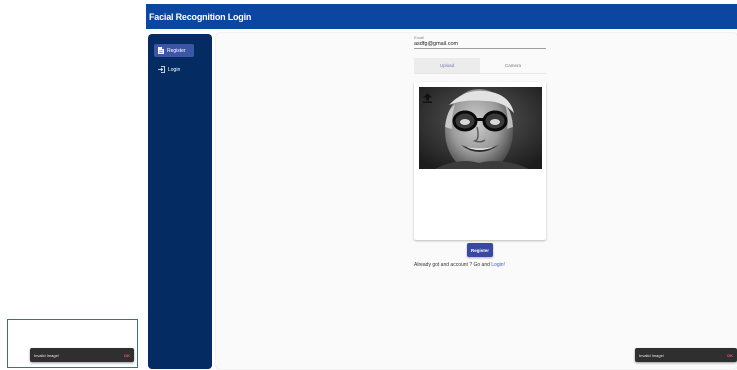 The width and height of the screenshot is (737, 370). What do you see at coordinates (427, 99) in the screenshot?
I see `upload-icon` at bounding box center [427, 99].